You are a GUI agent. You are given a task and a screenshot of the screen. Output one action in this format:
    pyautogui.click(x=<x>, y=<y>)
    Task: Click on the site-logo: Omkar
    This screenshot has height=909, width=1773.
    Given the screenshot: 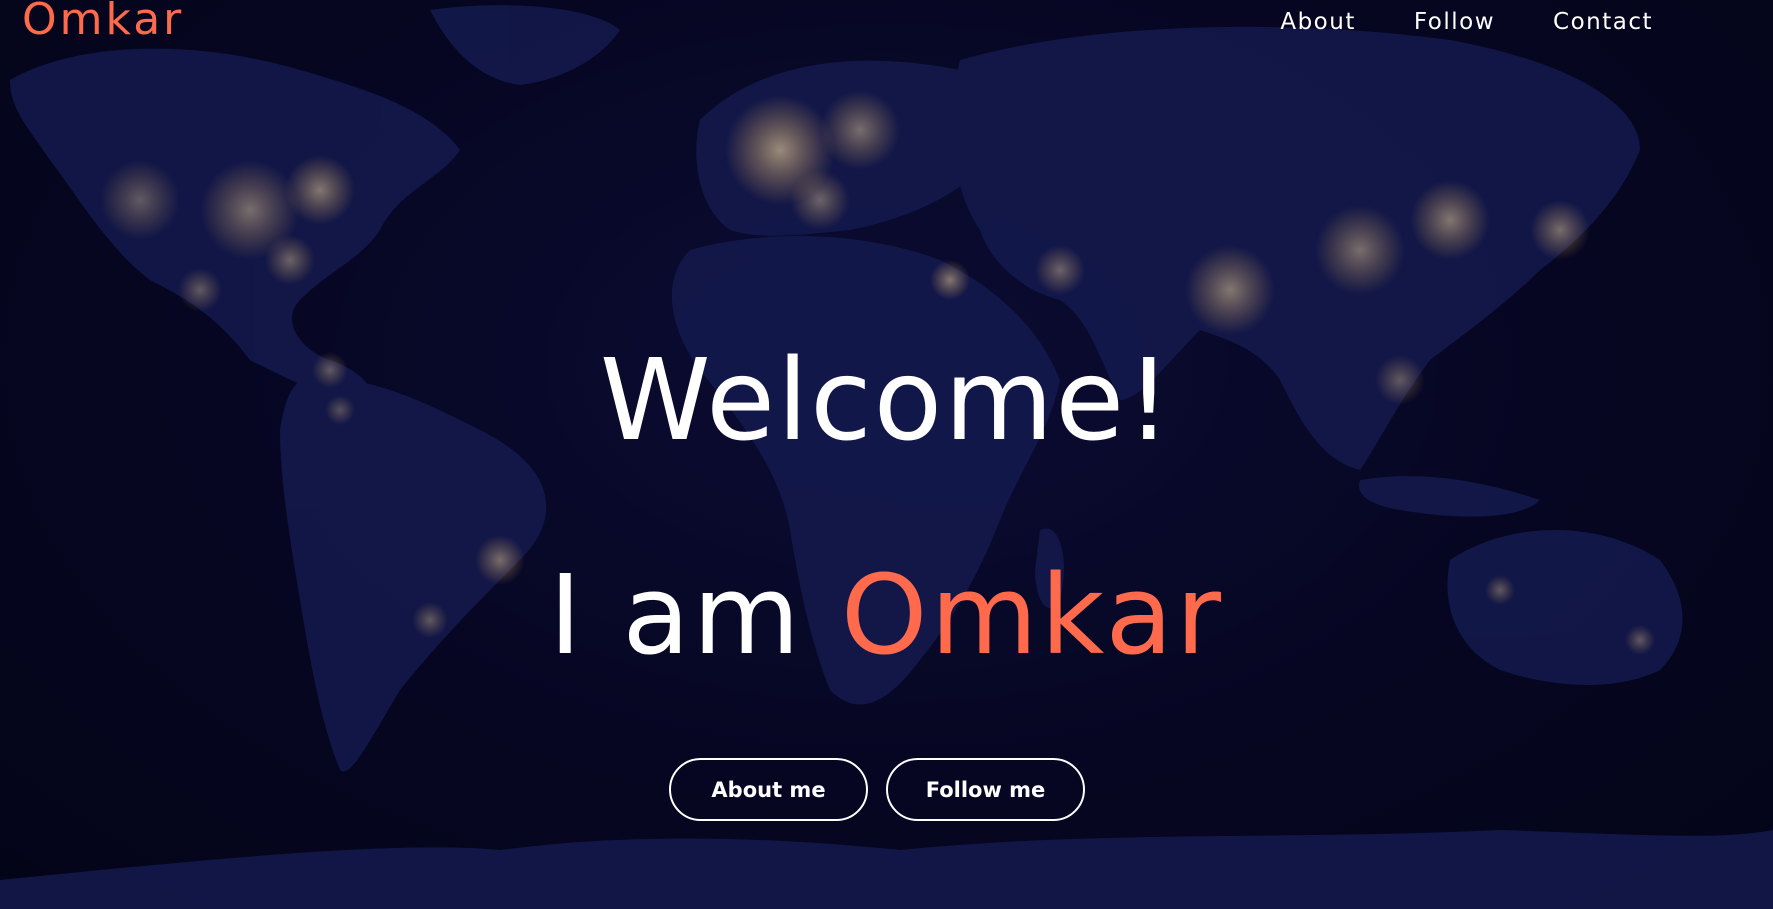 What is the action you would take?
    pyautogui.click(x=103, y=21)
    